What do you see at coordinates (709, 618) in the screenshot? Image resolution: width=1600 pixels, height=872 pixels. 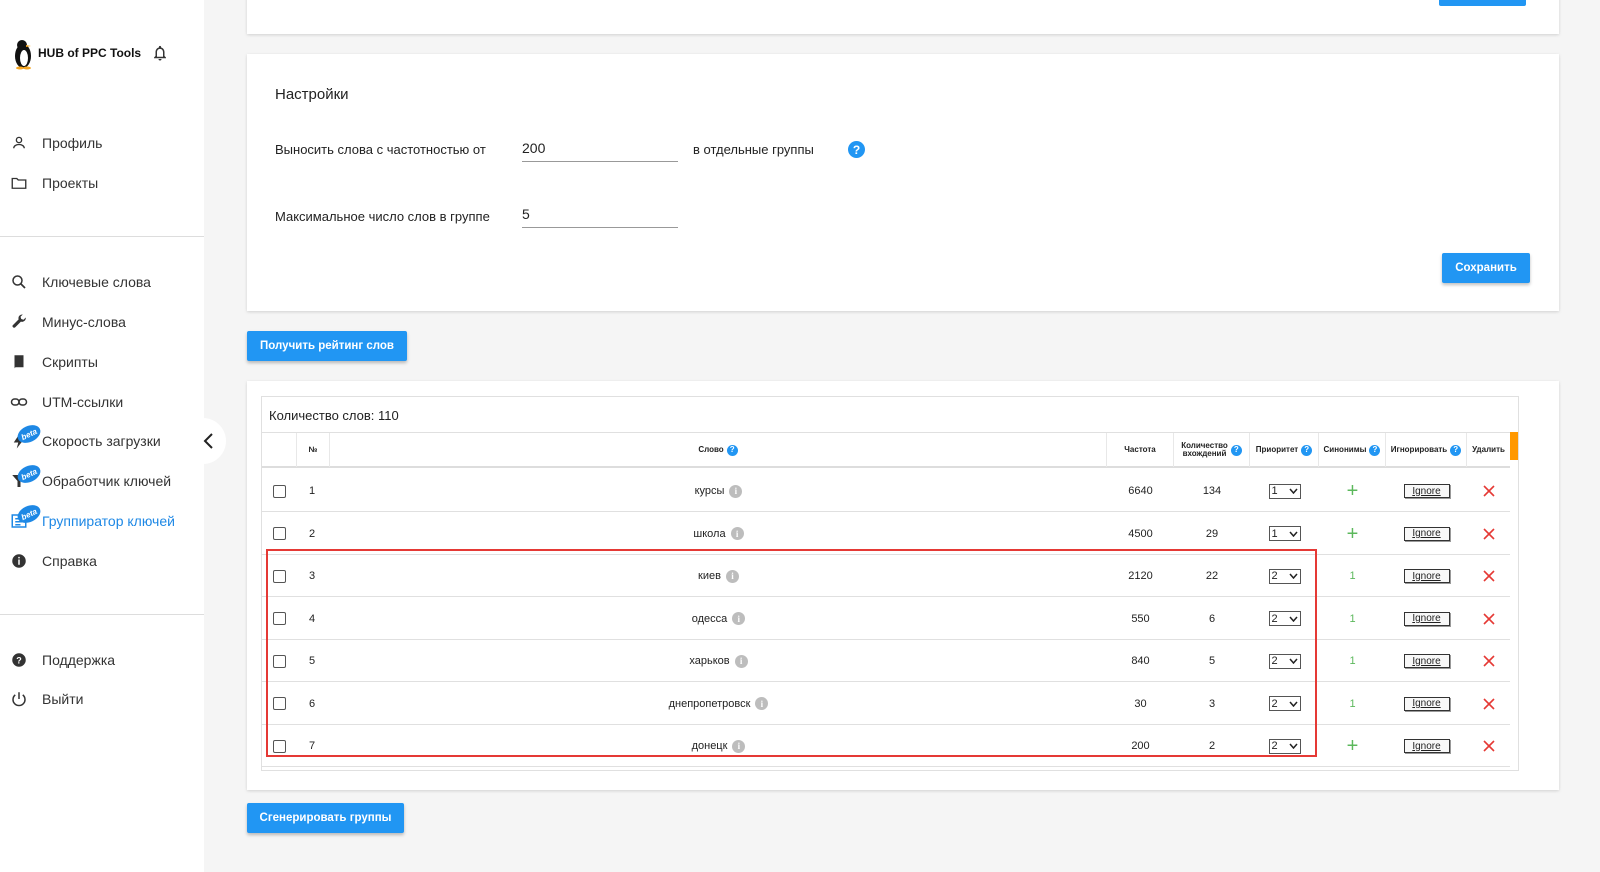 I see `row-word: одесса` at bounding box center [709, 618].